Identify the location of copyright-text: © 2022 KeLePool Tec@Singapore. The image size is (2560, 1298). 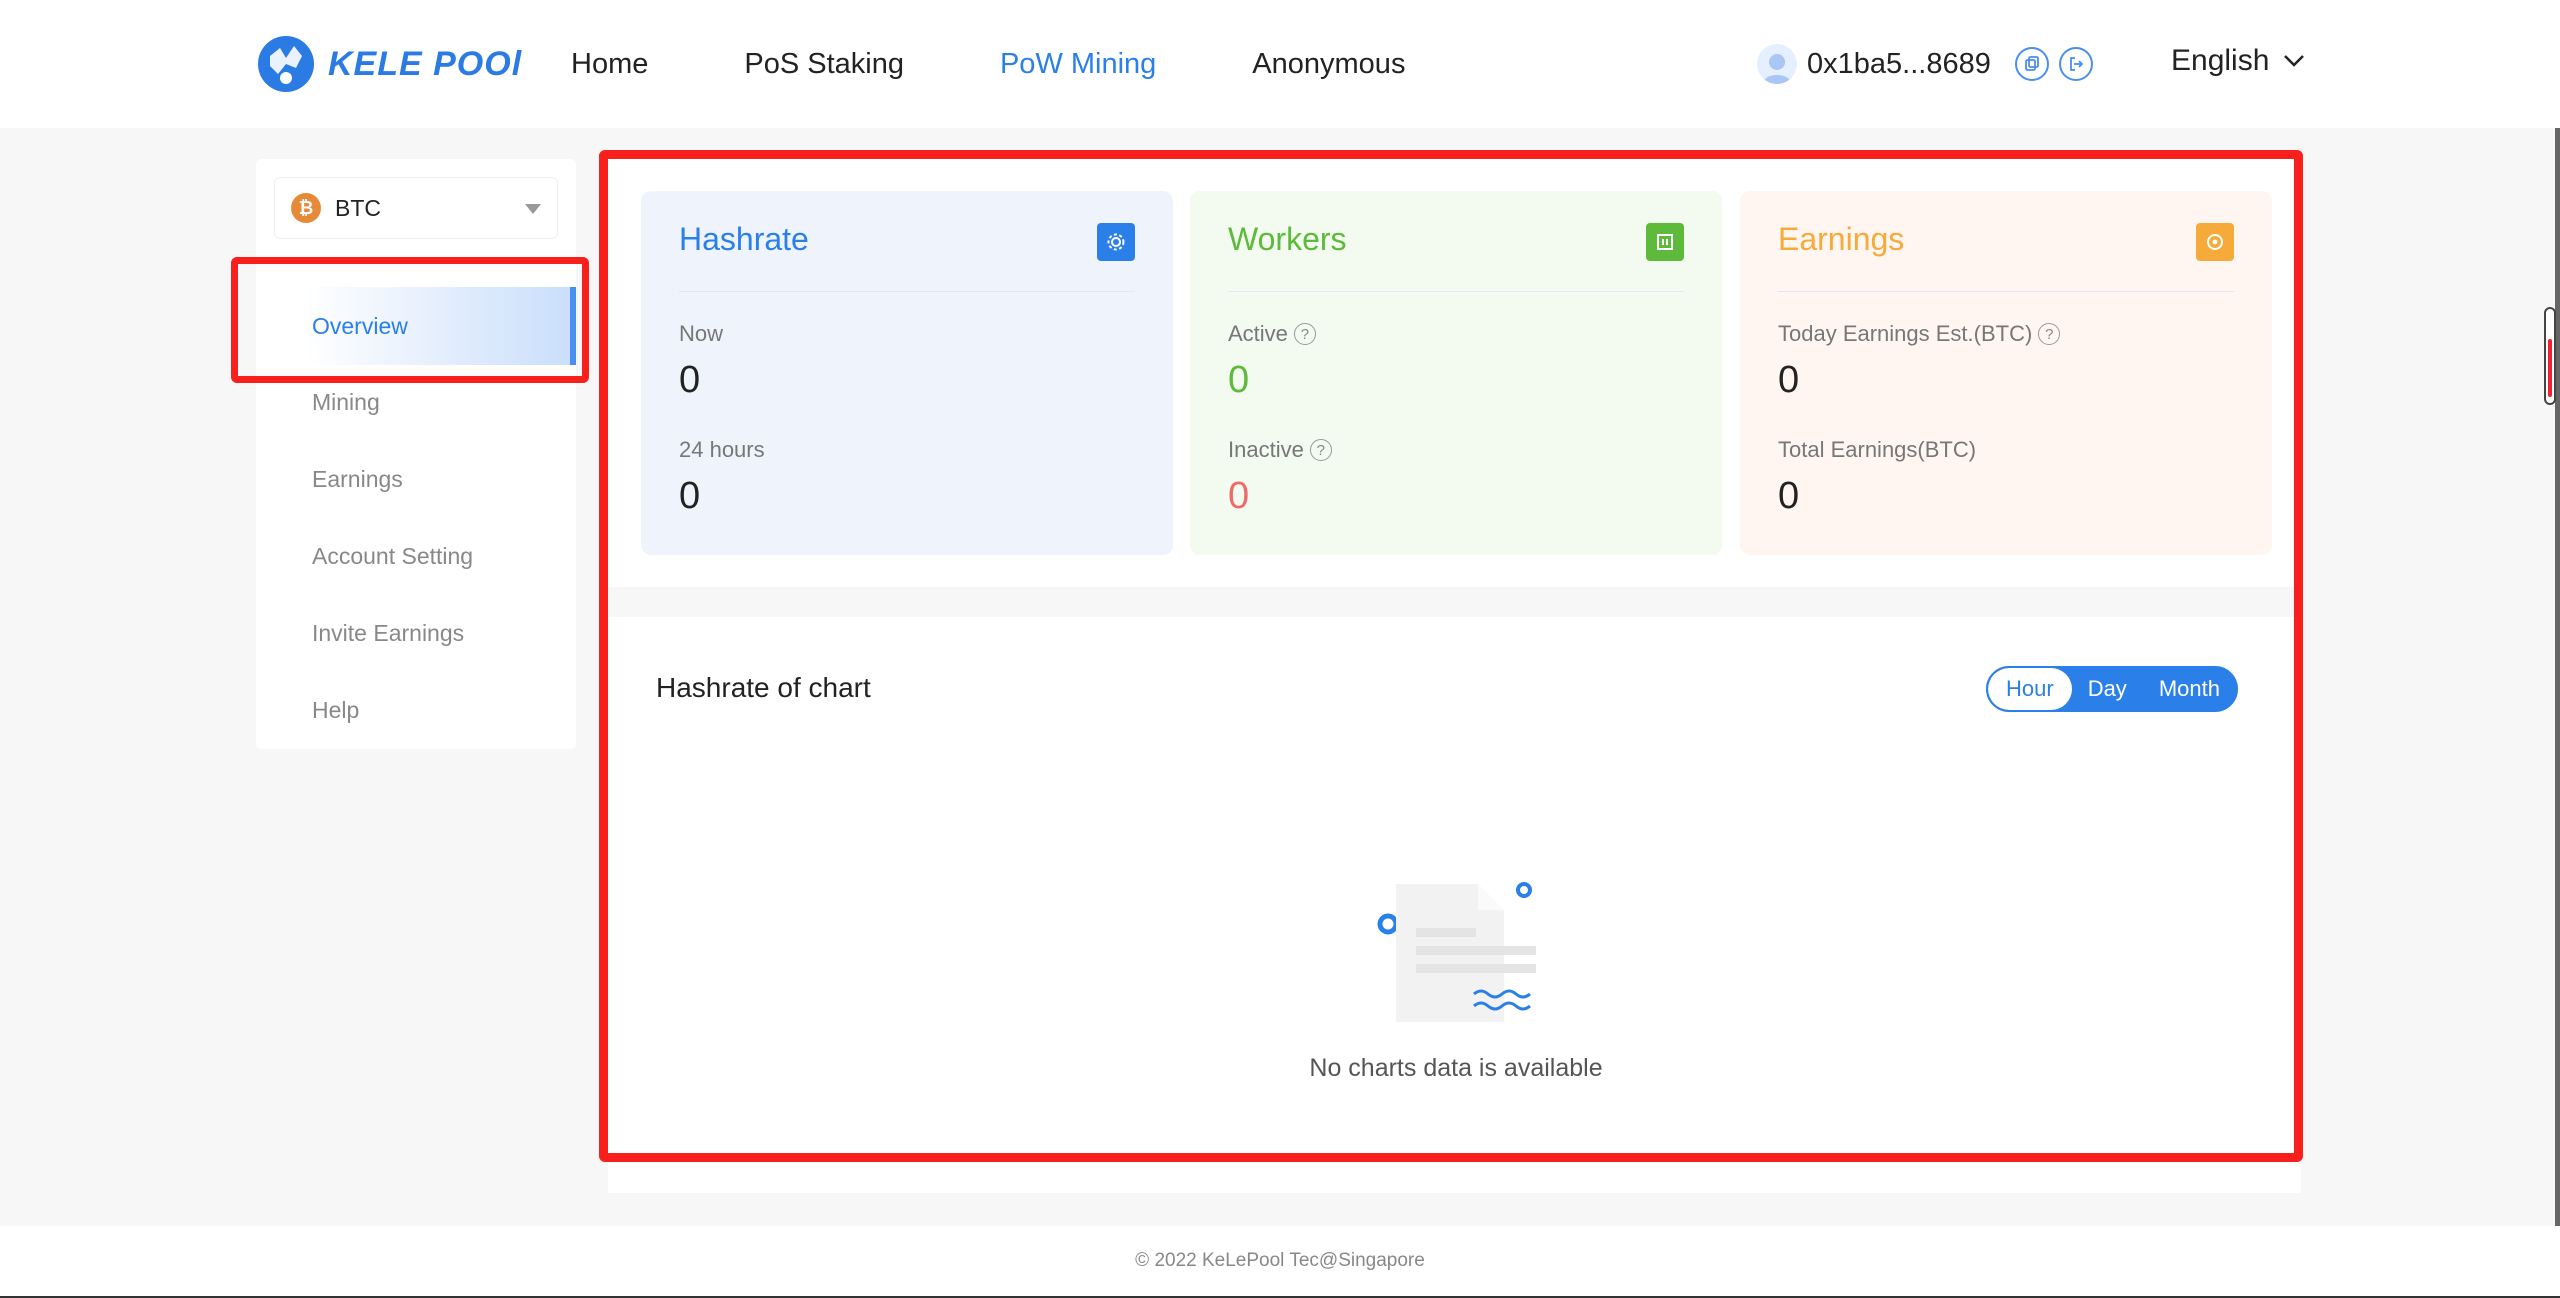
(1280, 1260).